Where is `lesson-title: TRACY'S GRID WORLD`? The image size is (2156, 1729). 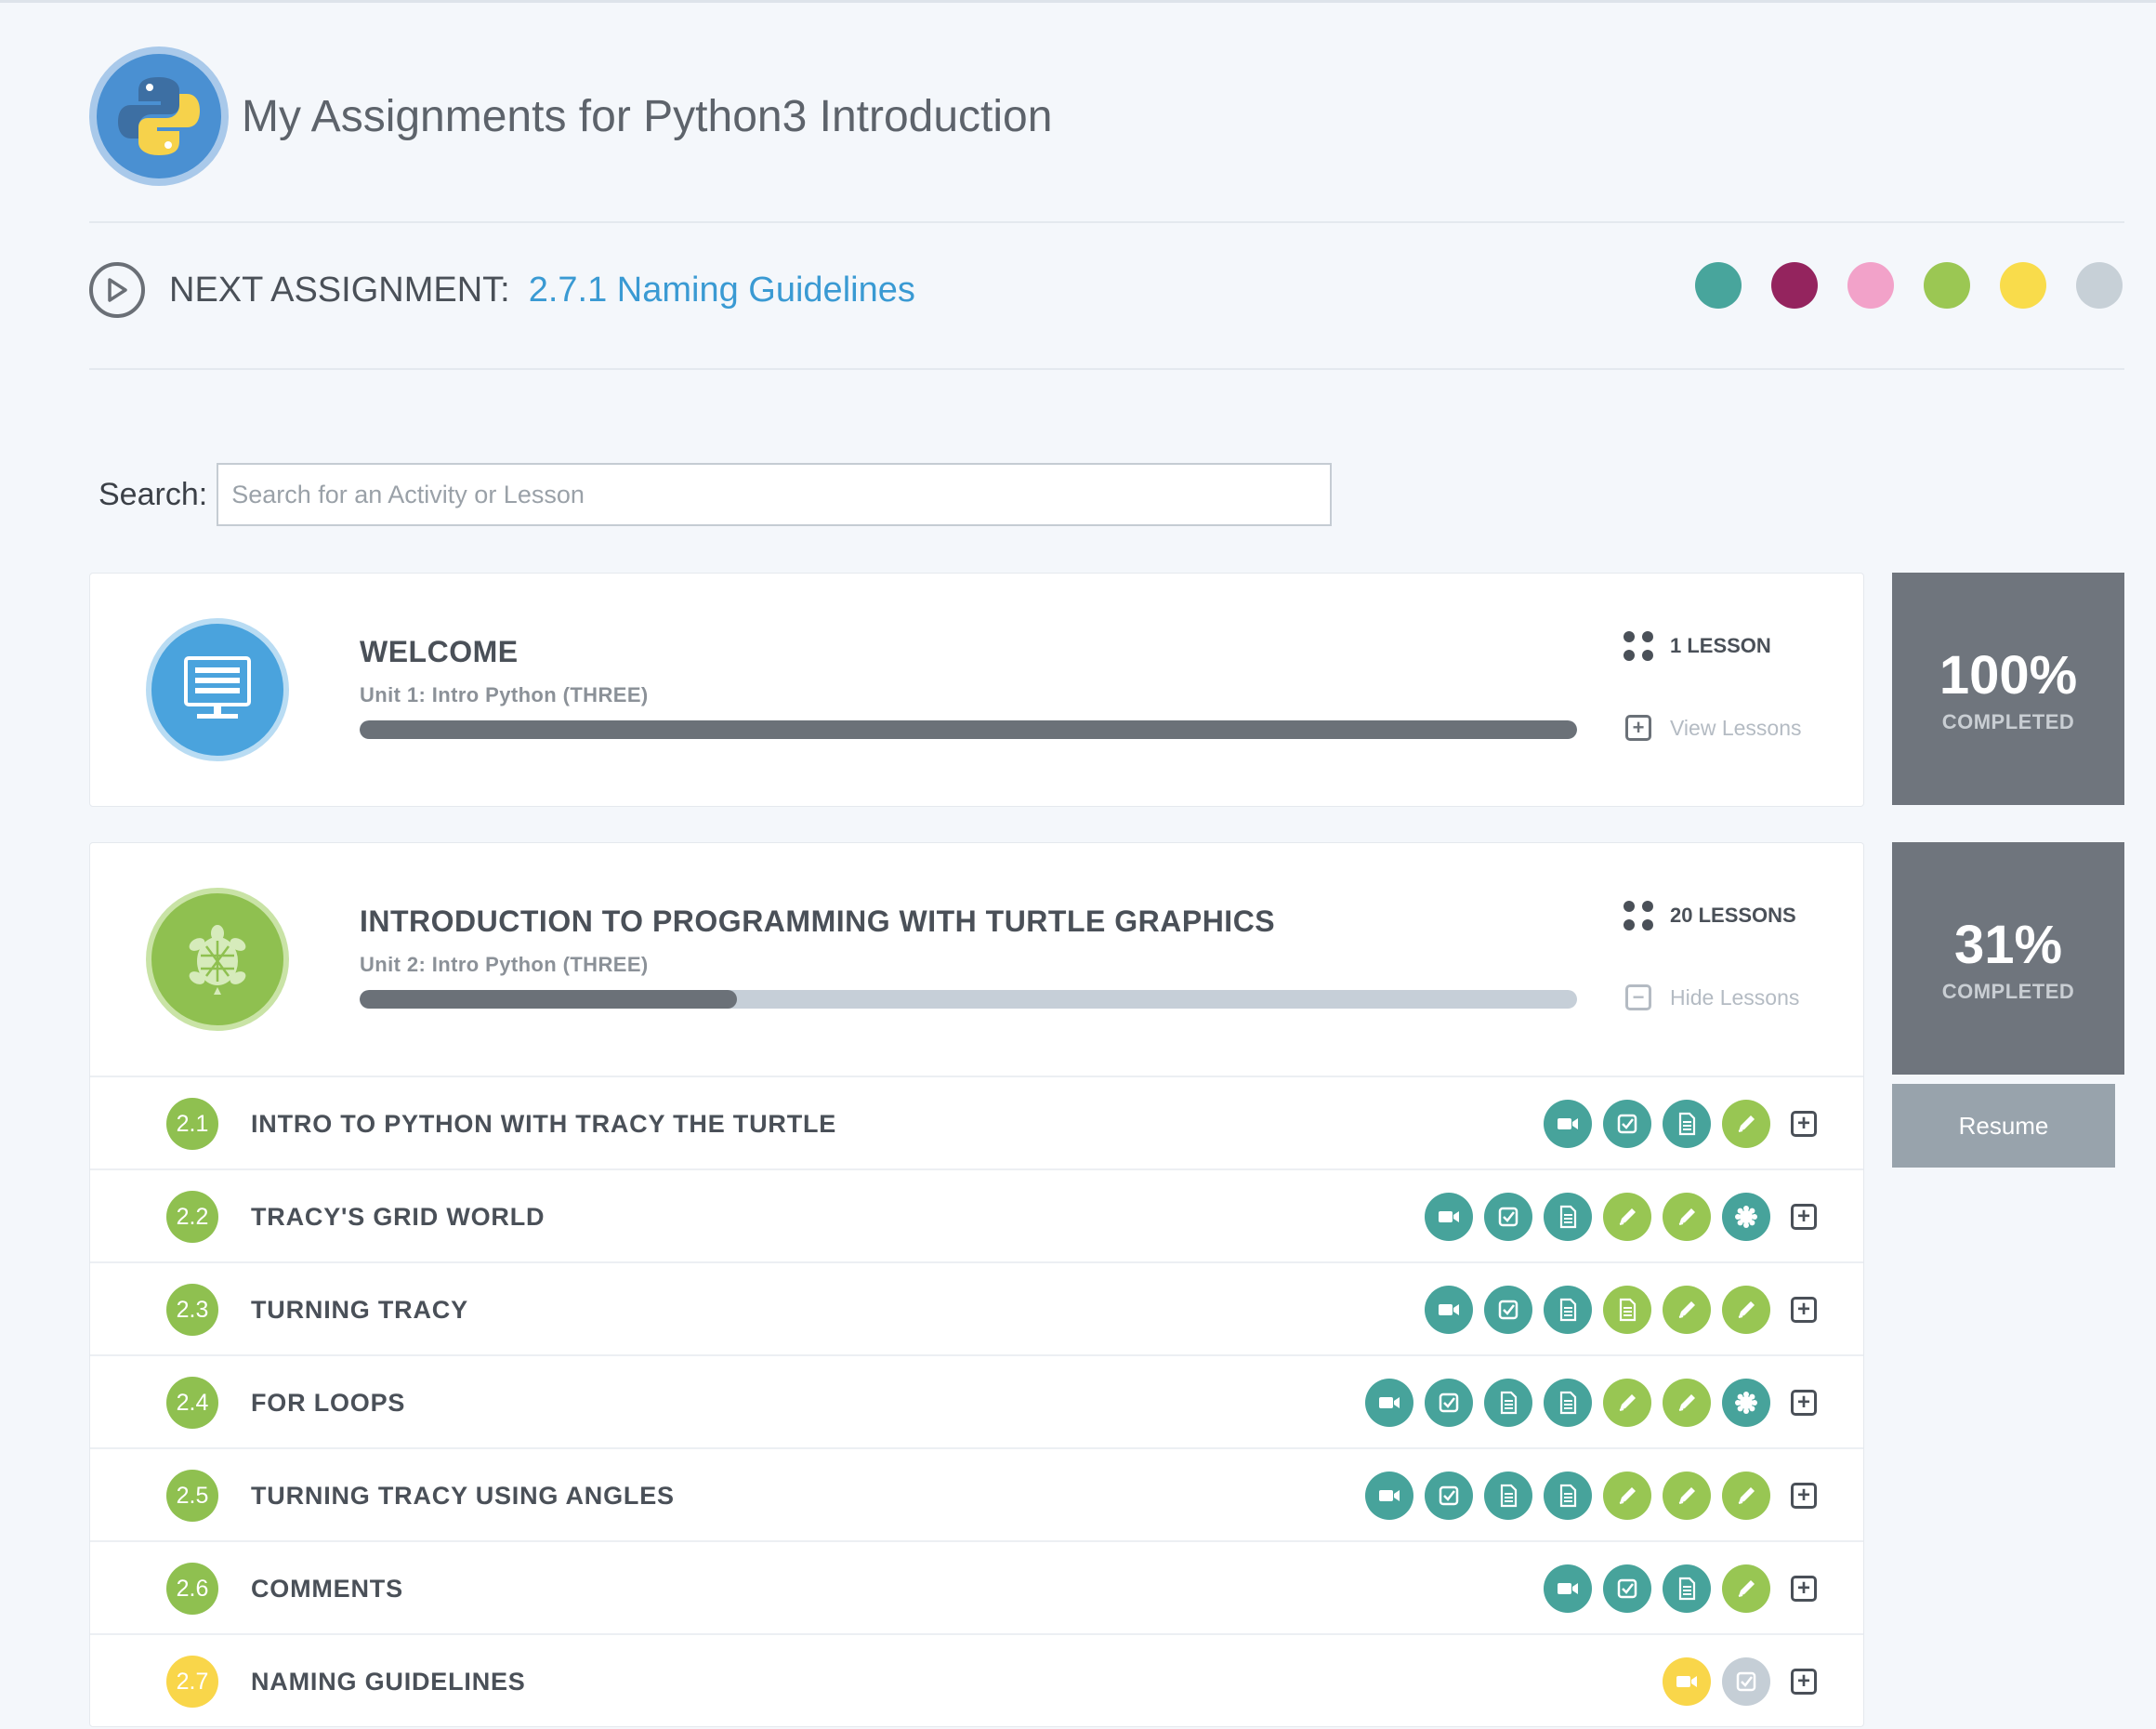
lesson-title: TRACY'S GRID WORLD is located at coordinates (398, 1217).